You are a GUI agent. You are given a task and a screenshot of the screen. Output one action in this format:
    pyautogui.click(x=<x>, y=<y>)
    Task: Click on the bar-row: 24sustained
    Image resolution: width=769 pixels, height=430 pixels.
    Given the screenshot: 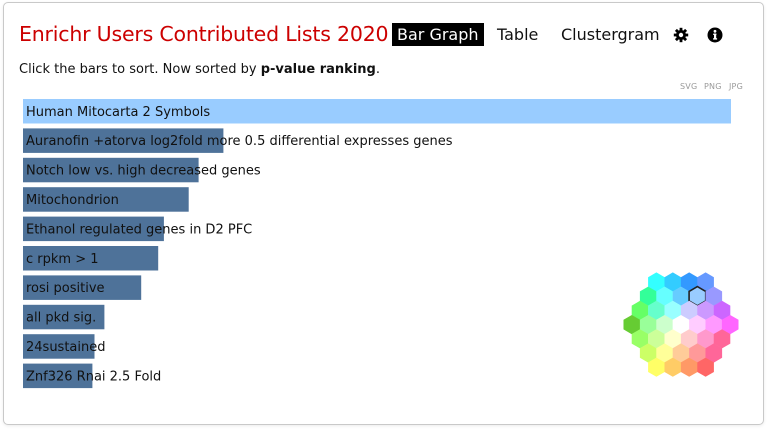 What is the action you would take?
    pyautogui.click(x=64, y=346)
    